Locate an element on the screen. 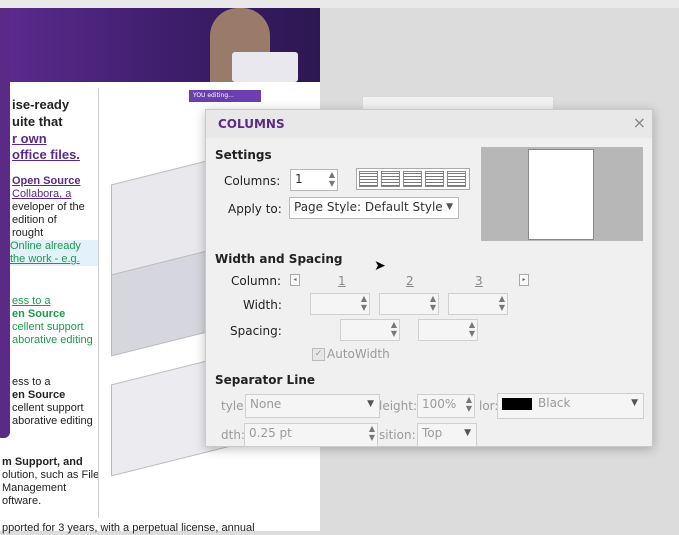  spacing-field-1: ▲ ▼ is located at coordinates (370, 330).